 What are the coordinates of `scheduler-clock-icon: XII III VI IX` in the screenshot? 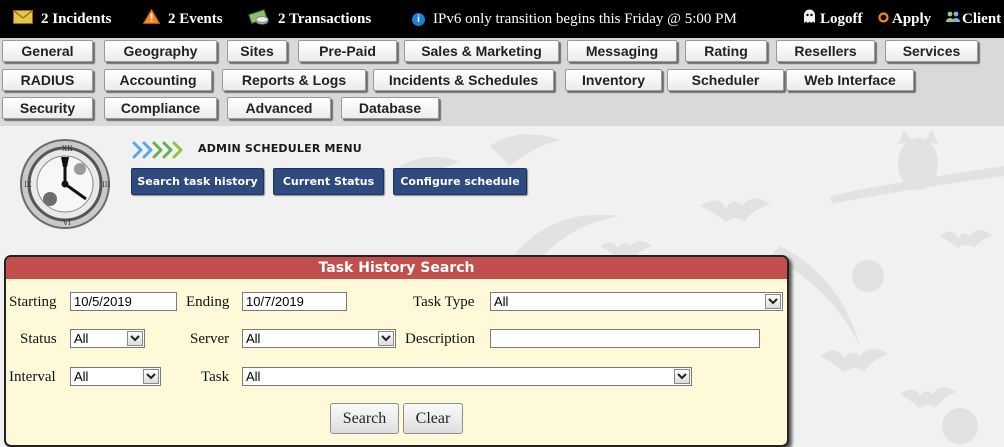 It's located at (65, 184).